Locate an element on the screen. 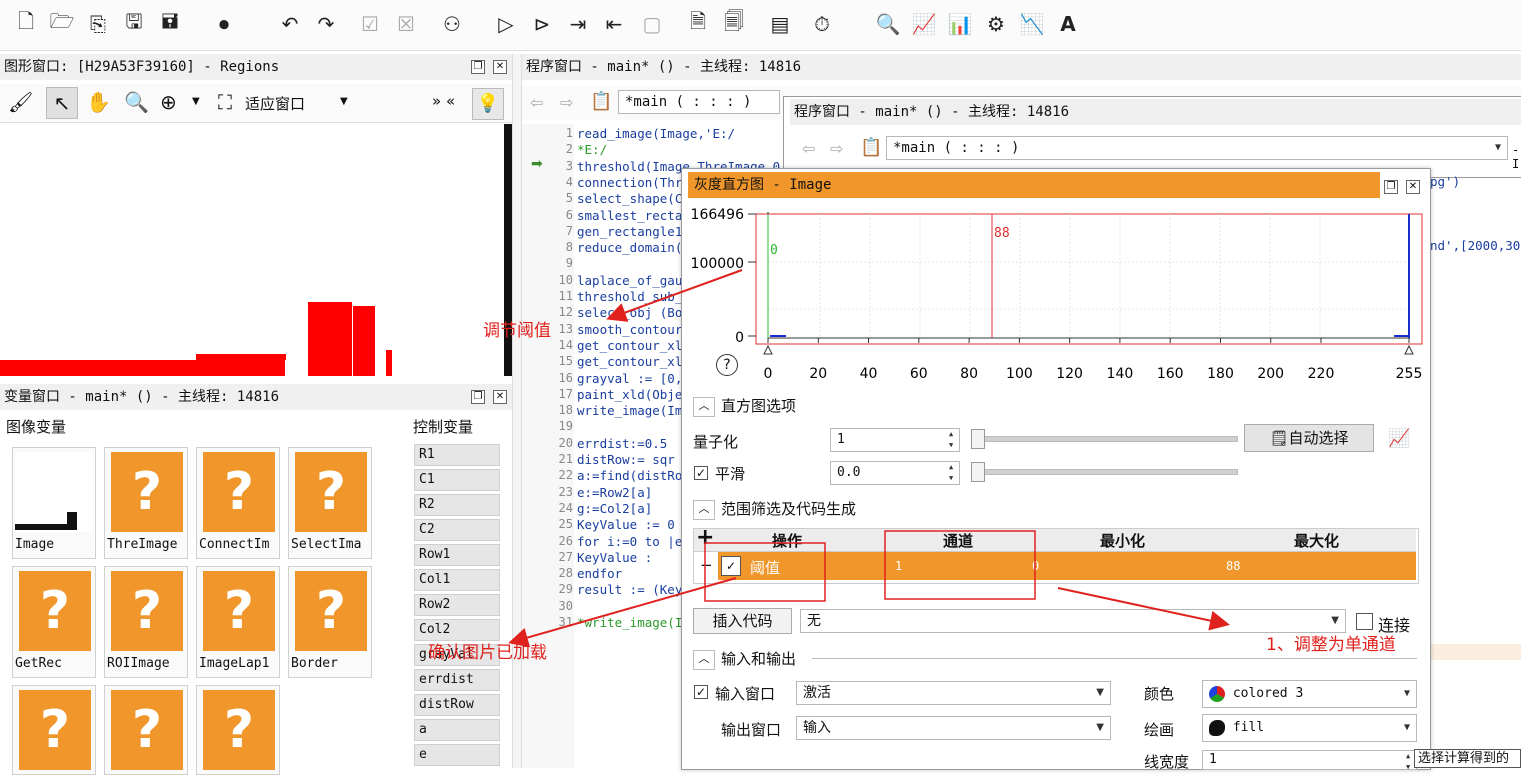 This screenshot has width=1521, height=775. smooth-slider is located at coordinates (1104, 472).